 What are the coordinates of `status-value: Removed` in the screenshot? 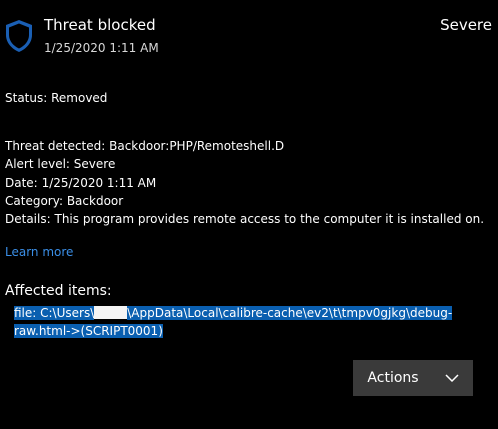 It's located at (79, 98).